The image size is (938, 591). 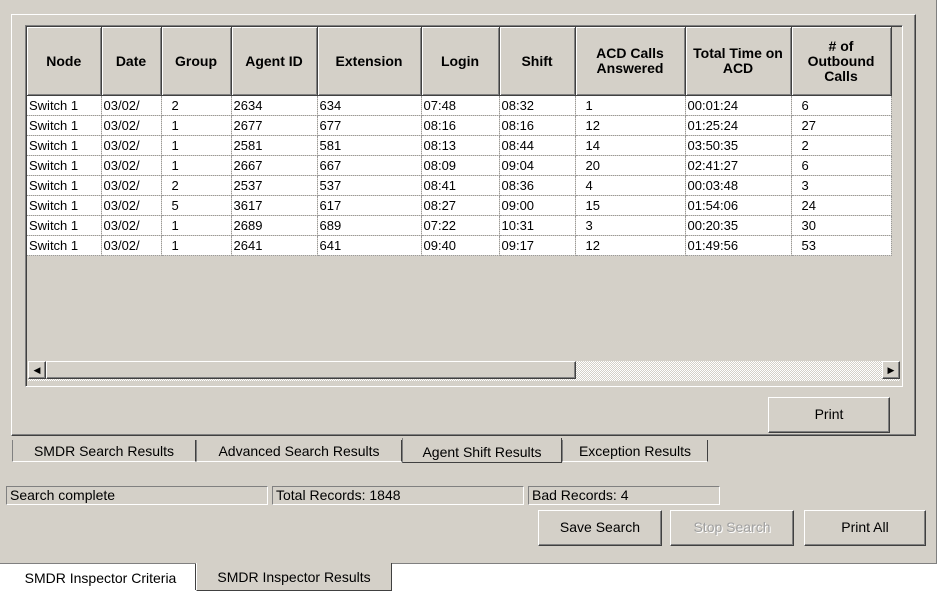 What do you see at coordinates (630, 205) in the screenshot?
I see `cell-acd-calls-answered: 15` at bounding box center [630, 205].